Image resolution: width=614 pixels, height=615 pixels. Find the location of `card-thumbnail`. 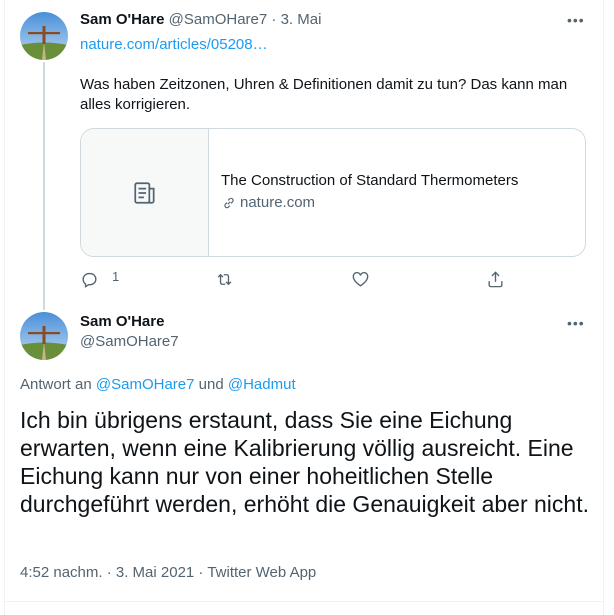

card-thumbnail is located at coordinates (145, 192).